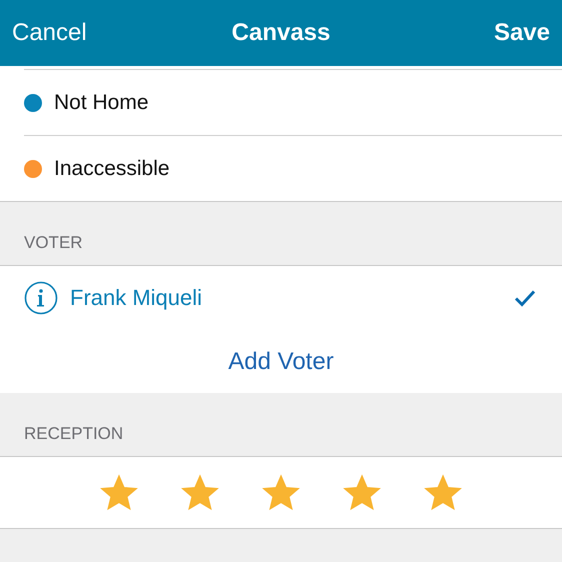 Image resolution: width=562 pixels, height=562 pixels. I want to click on status-option: Not Home, so click(293, 102).